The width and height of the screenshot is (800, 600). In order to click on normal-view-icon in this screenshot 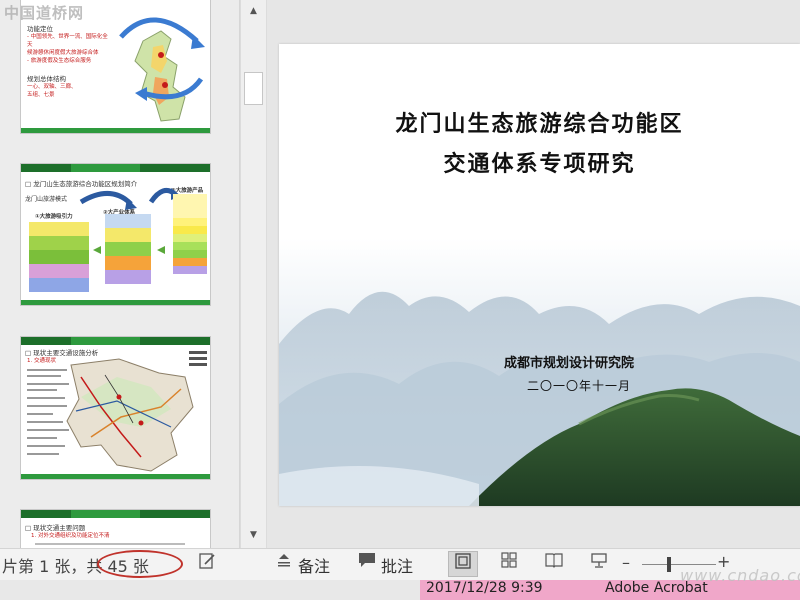, I will do `click(463, 564)`.